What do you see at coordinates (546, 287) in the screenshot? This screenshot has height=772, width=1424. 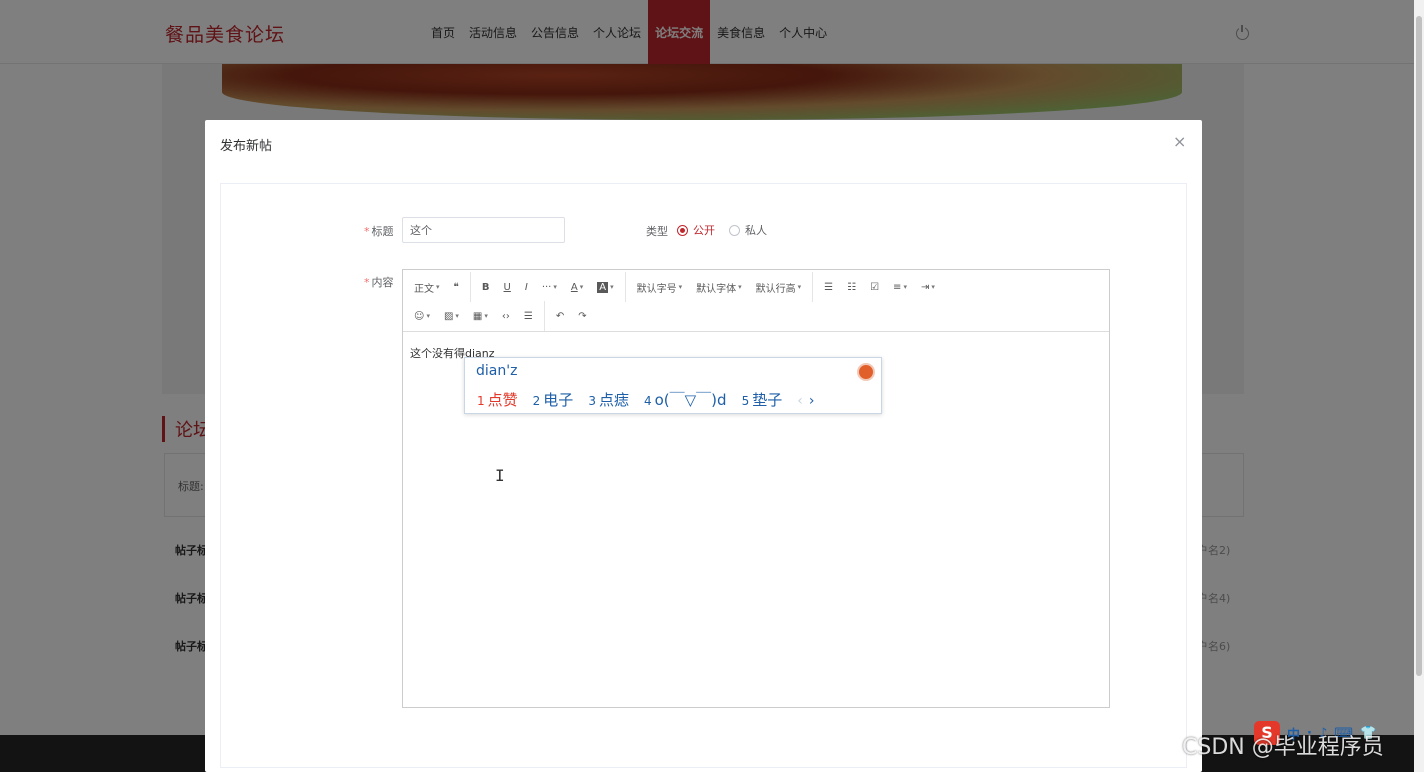 I see `toolbar-button-label: ···` at bounding box center [546, 287].